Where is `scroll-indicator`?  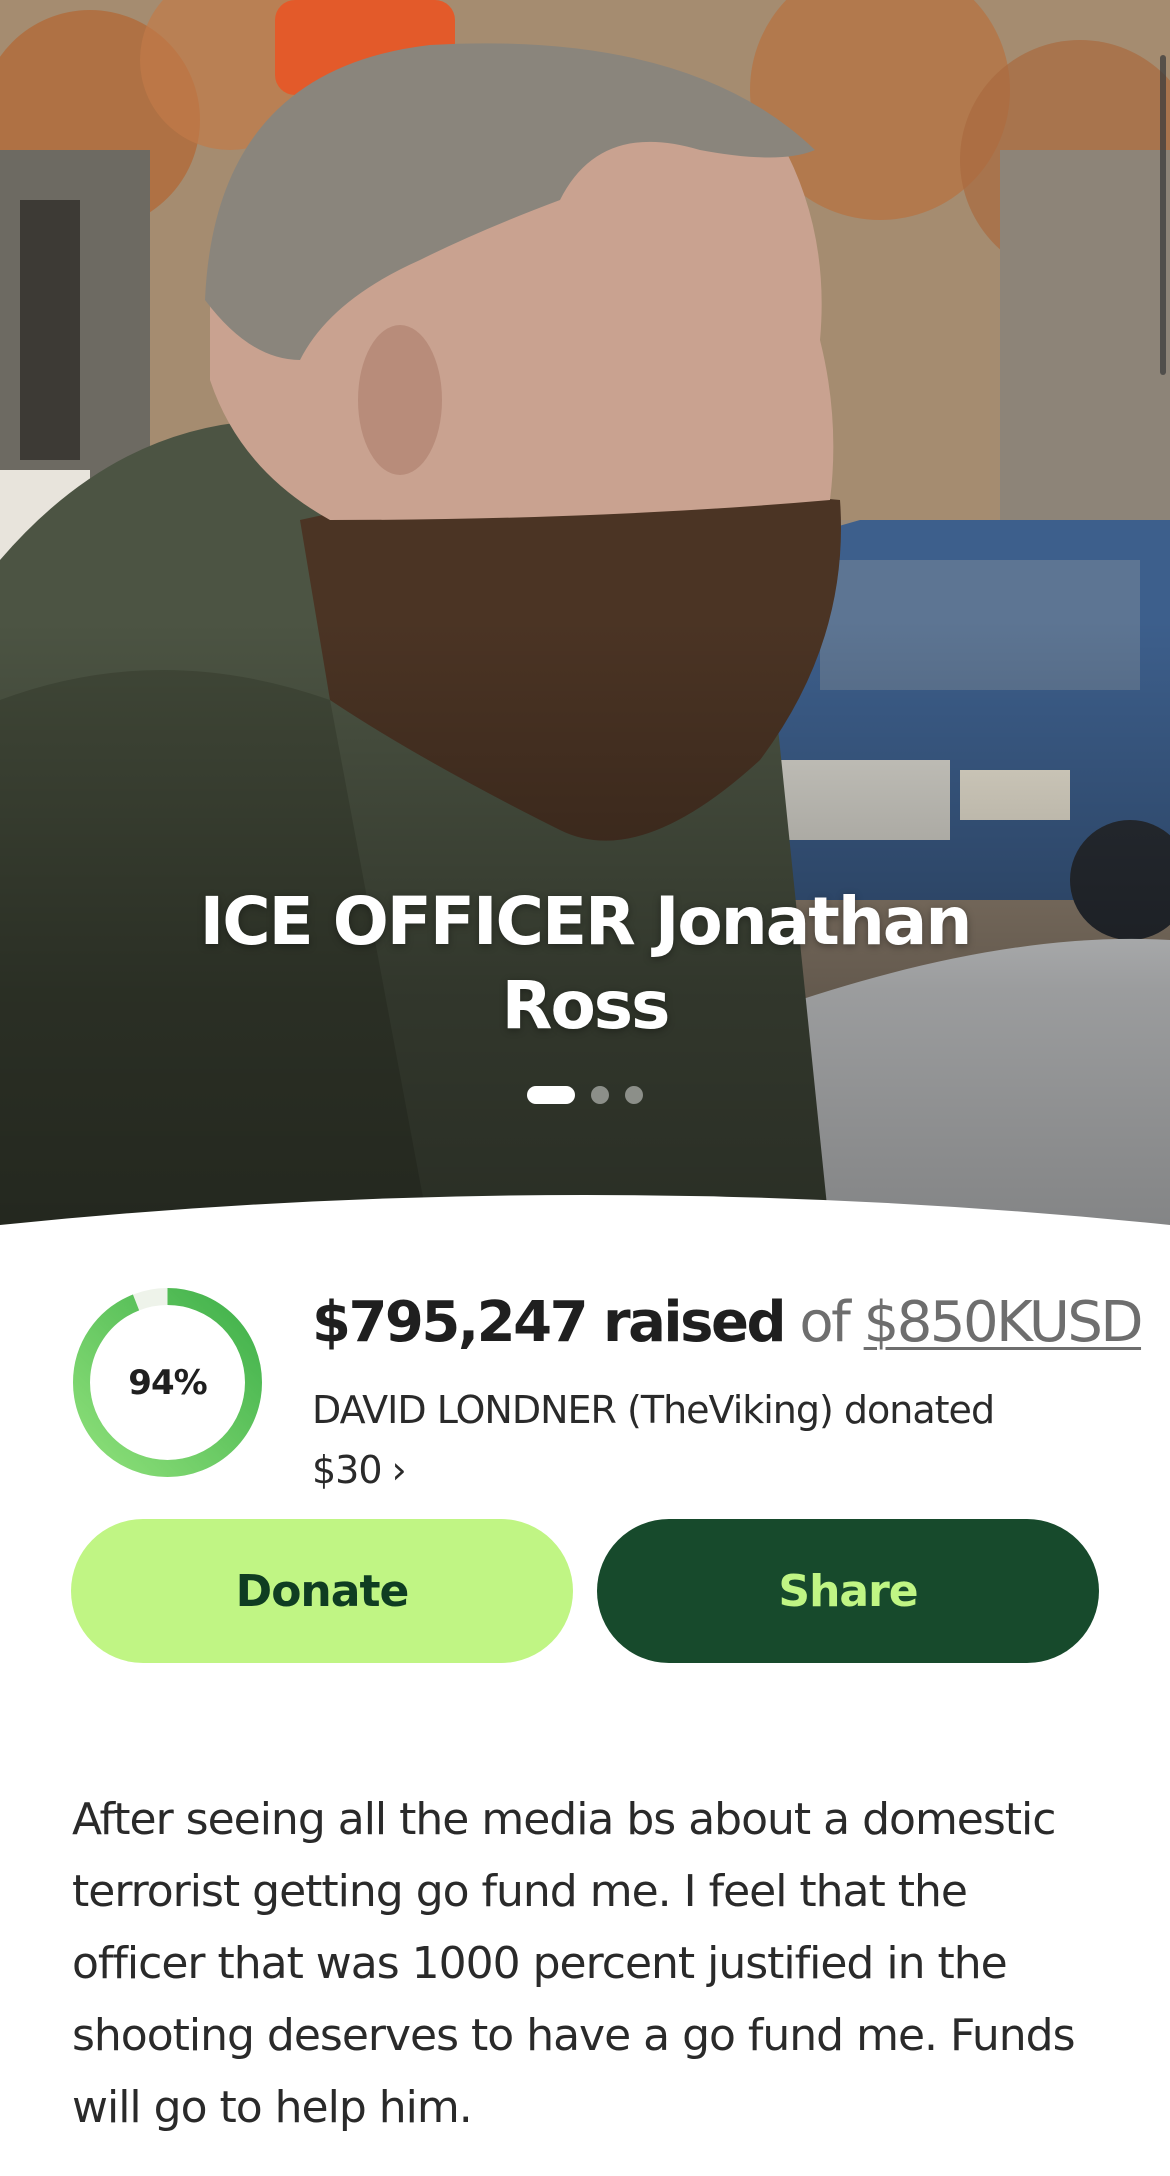
scroll-indicator is located at coordinates (1163, 215).